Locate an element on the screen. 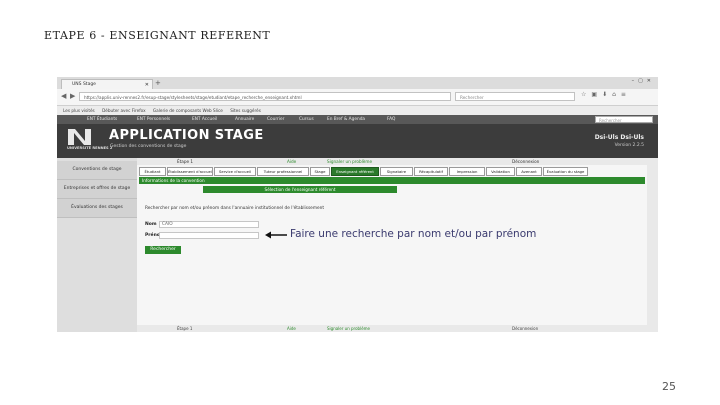  tab-avenant: Avenant is located at coordinates (529, 171).